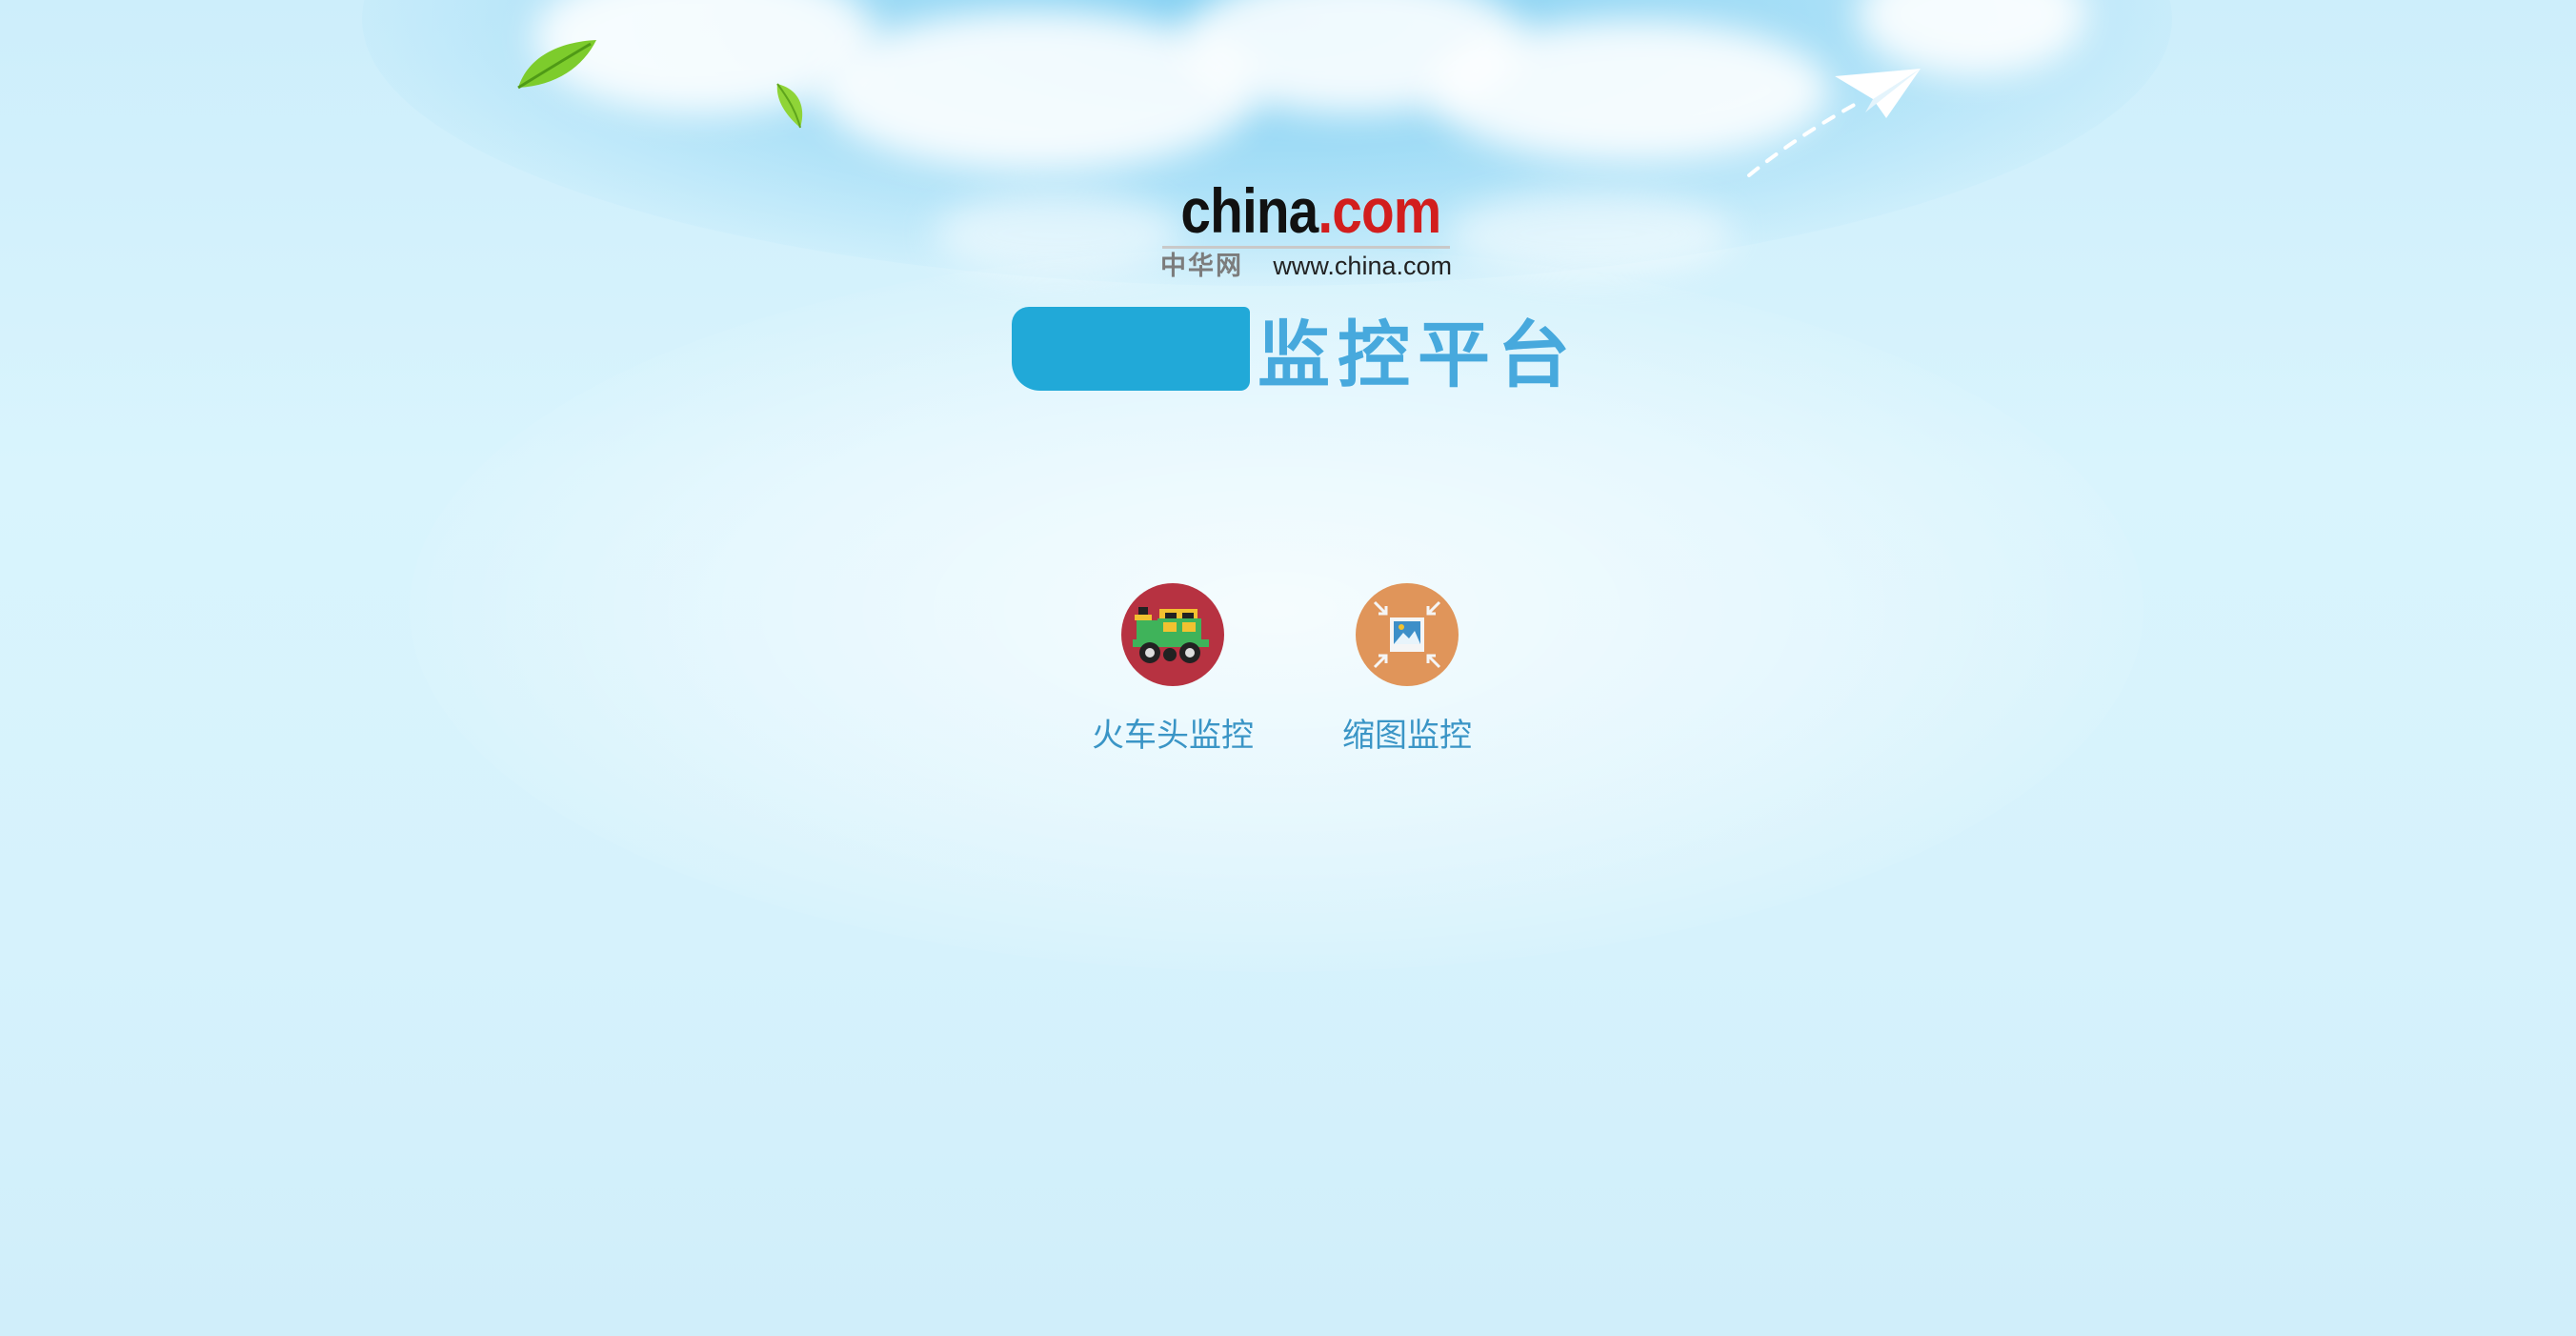  Describe the element at coordinates (1202, 266) in the screenshot. I see `logo-chinese-name: 中华网` at that location.